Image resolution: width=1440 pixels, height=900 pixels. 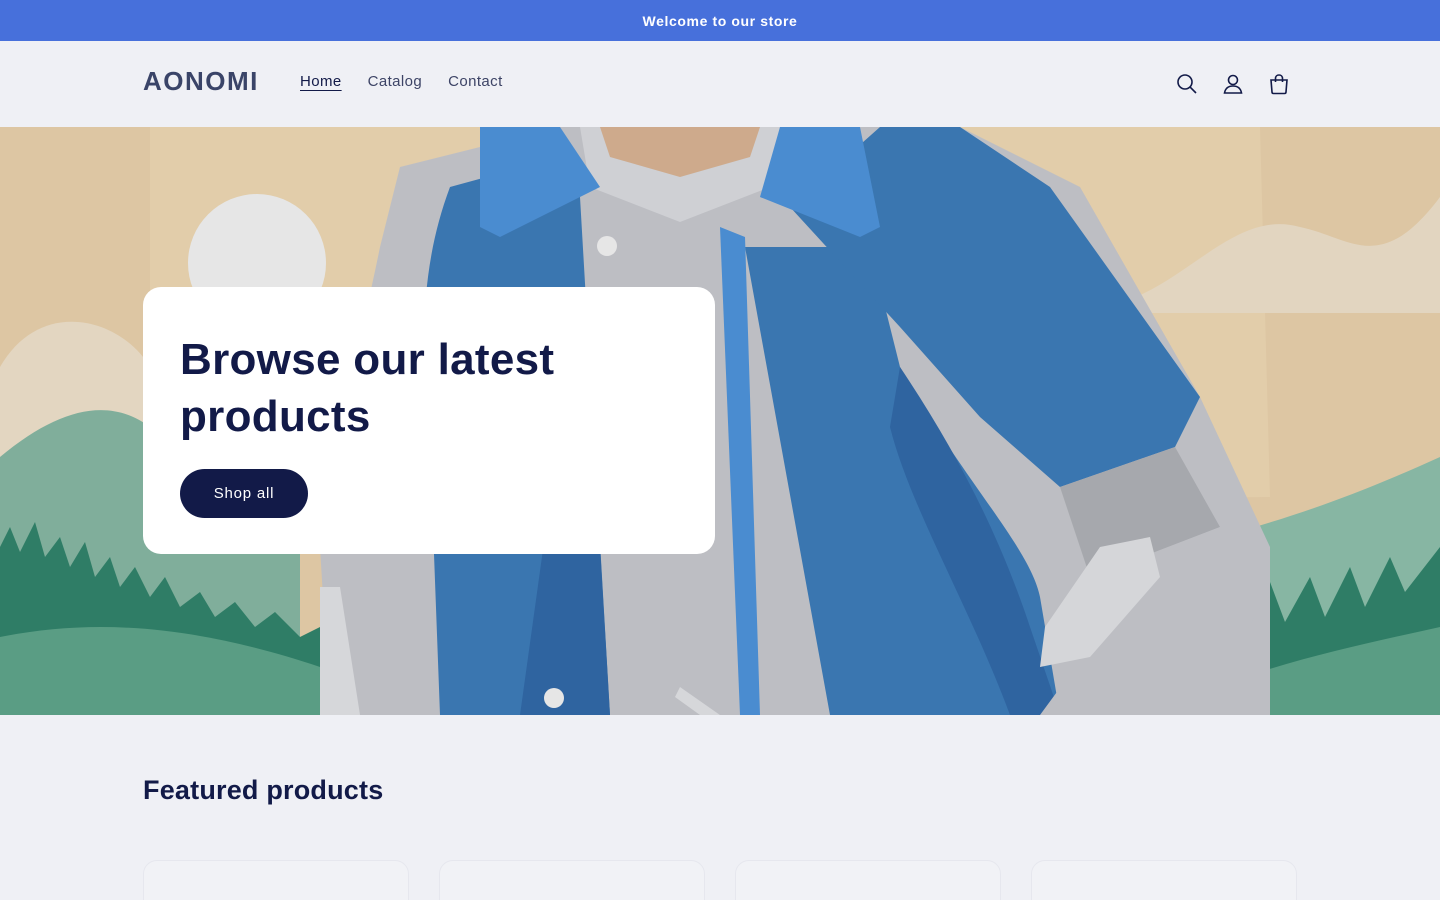 What do you see at coordinates (321, 81) in the screenshot?
I see `nav-home-link: Home` at bounding box center [321, 81].